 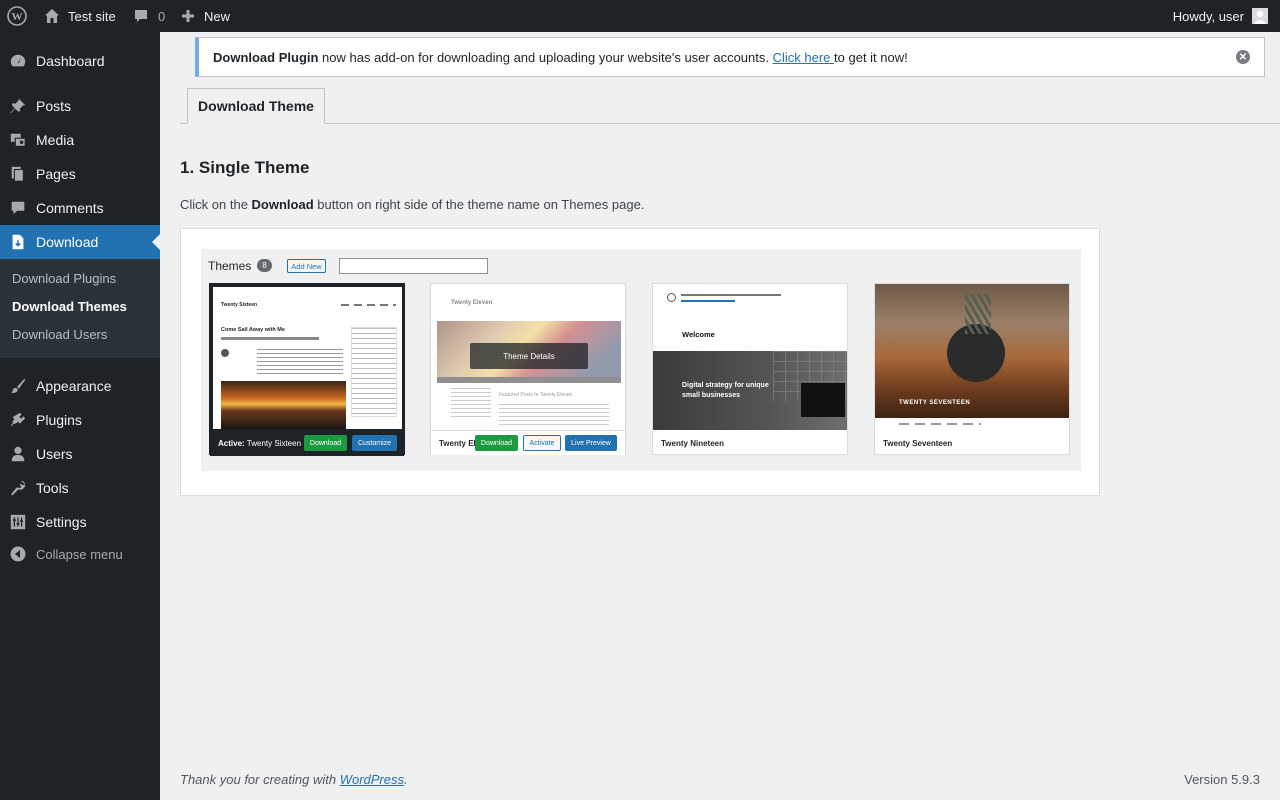 I want to click on shot-activate-button: Activate, so click(x=542, y=443).